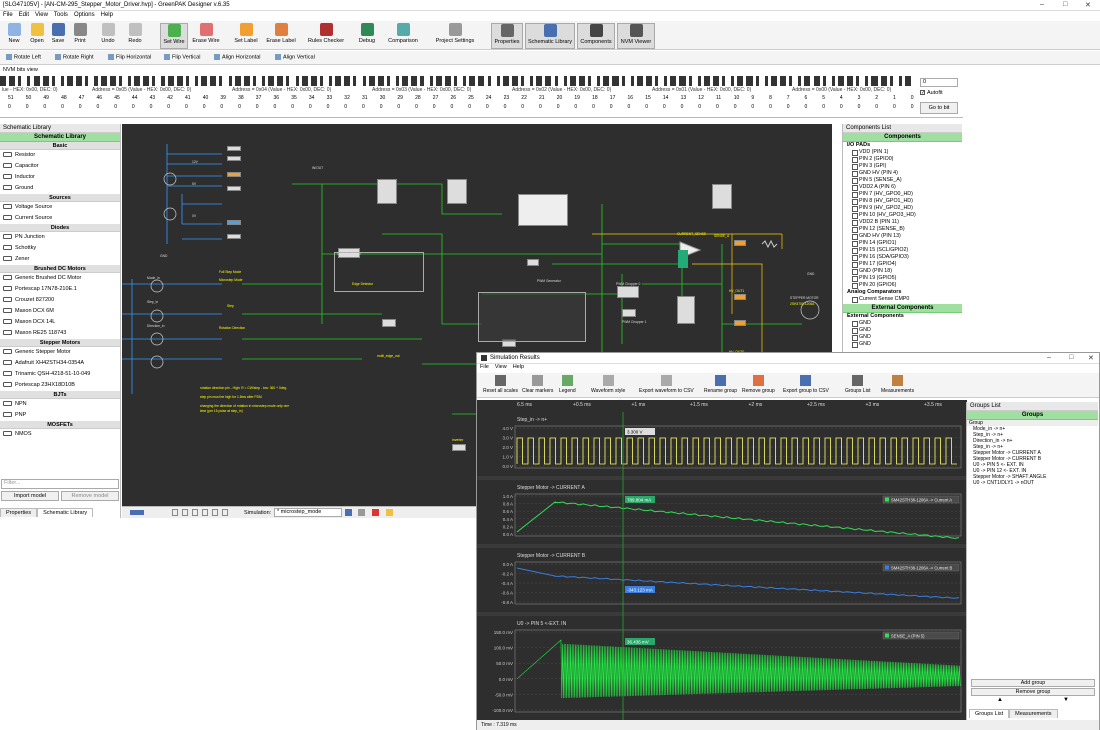  Describe the element at coordinates (84, 15) in the screenshot. I see `menu-options: Options` at that location.